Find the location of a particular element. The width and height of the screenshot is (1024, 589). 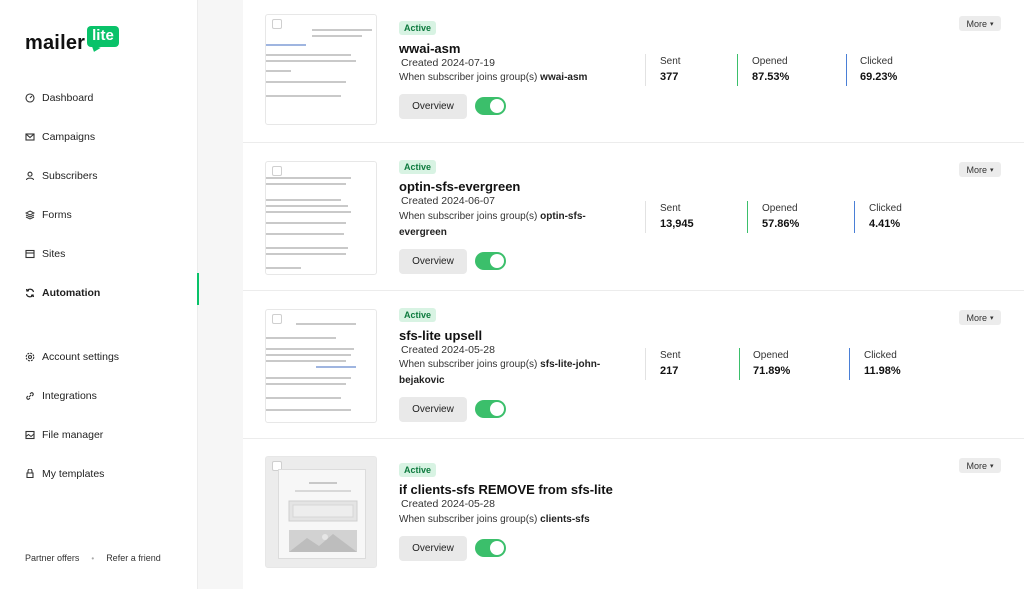

opened-rule is located at coordinates (747, 217).